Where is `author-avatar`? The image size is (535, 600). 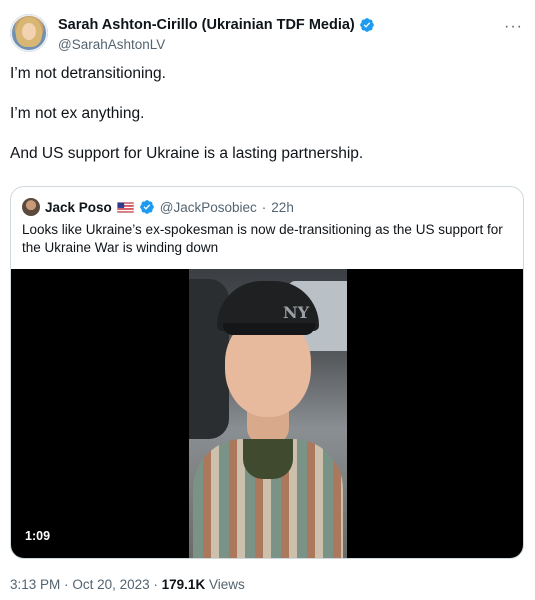
author-avatar is located at coordinates (29, 33).